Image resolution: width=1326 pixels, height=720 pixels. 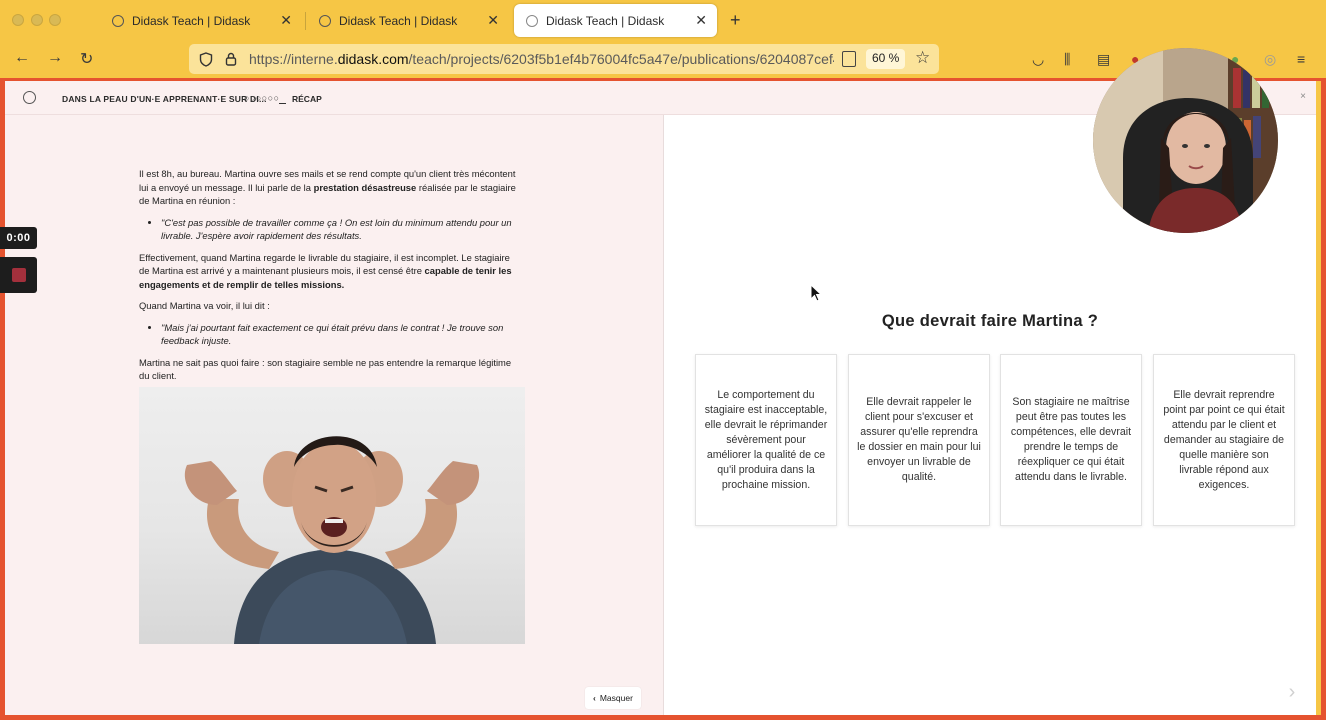 I want to click on chevron-left-icon: ‹, so click(x=594, y=698).